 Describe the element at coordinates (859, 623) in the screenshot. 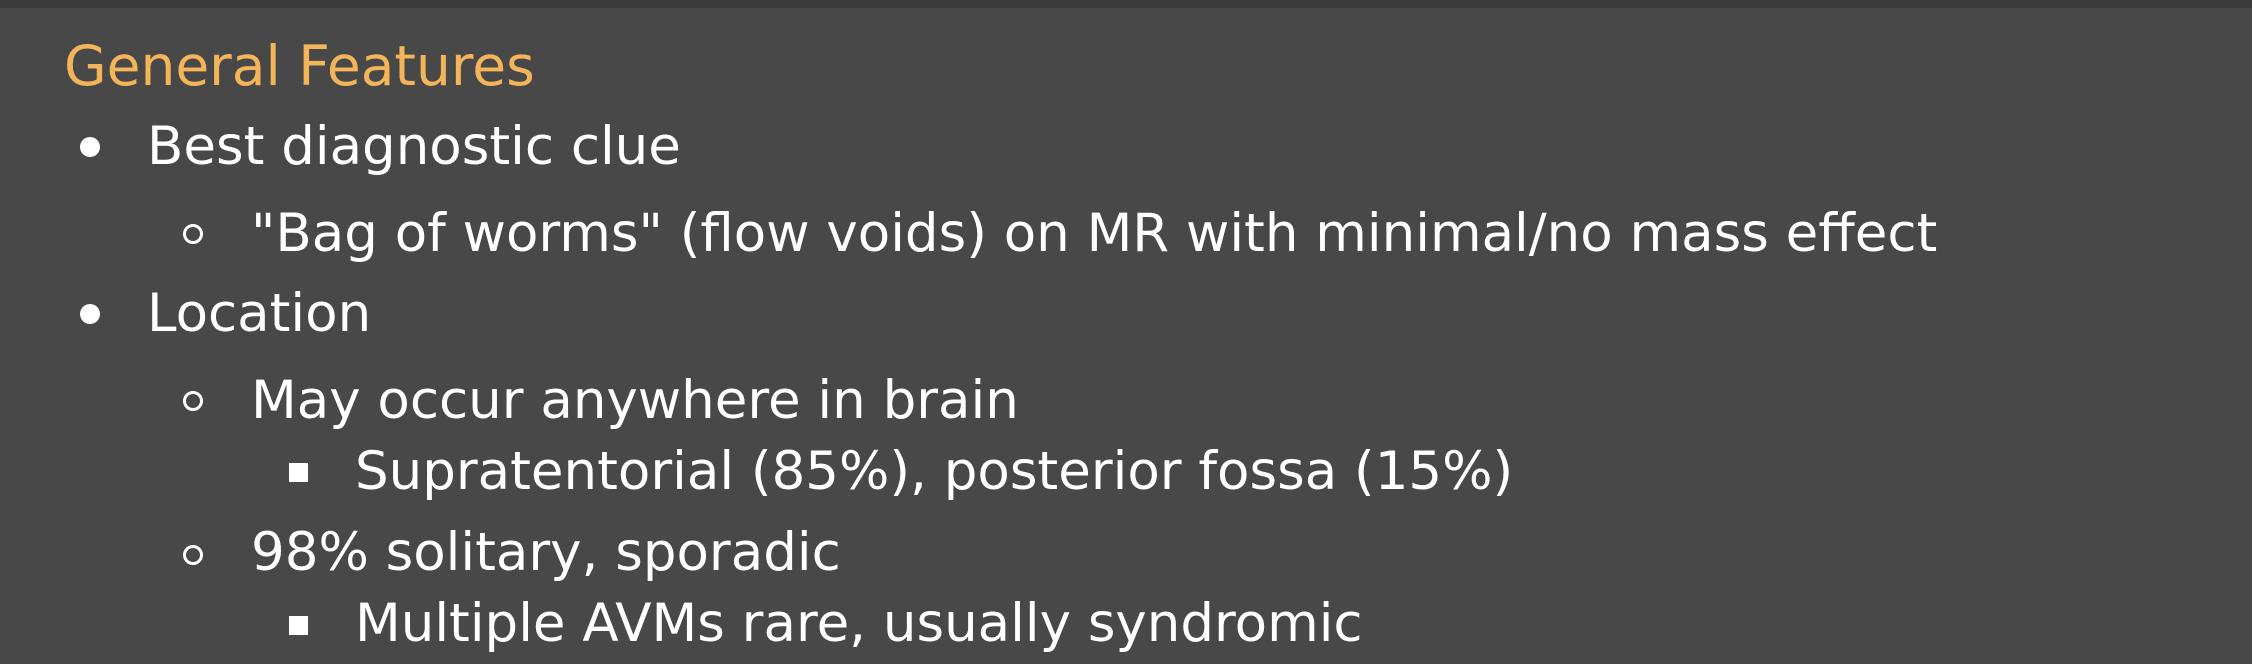

I see `list-item-level3: Multiple AVMs rare, usually syndromic` at that location.